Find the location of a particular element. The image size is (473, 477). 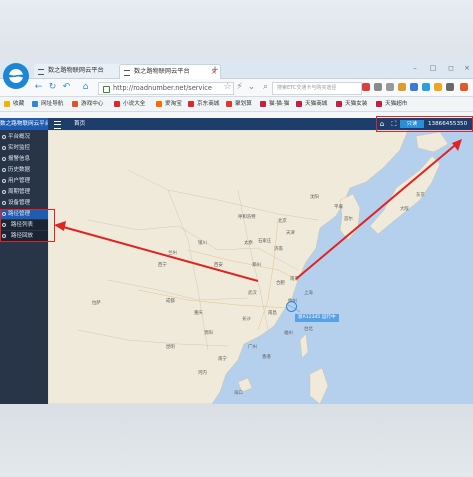

bookmark-label: 天猫女装 is located at coordinates (356, 104).